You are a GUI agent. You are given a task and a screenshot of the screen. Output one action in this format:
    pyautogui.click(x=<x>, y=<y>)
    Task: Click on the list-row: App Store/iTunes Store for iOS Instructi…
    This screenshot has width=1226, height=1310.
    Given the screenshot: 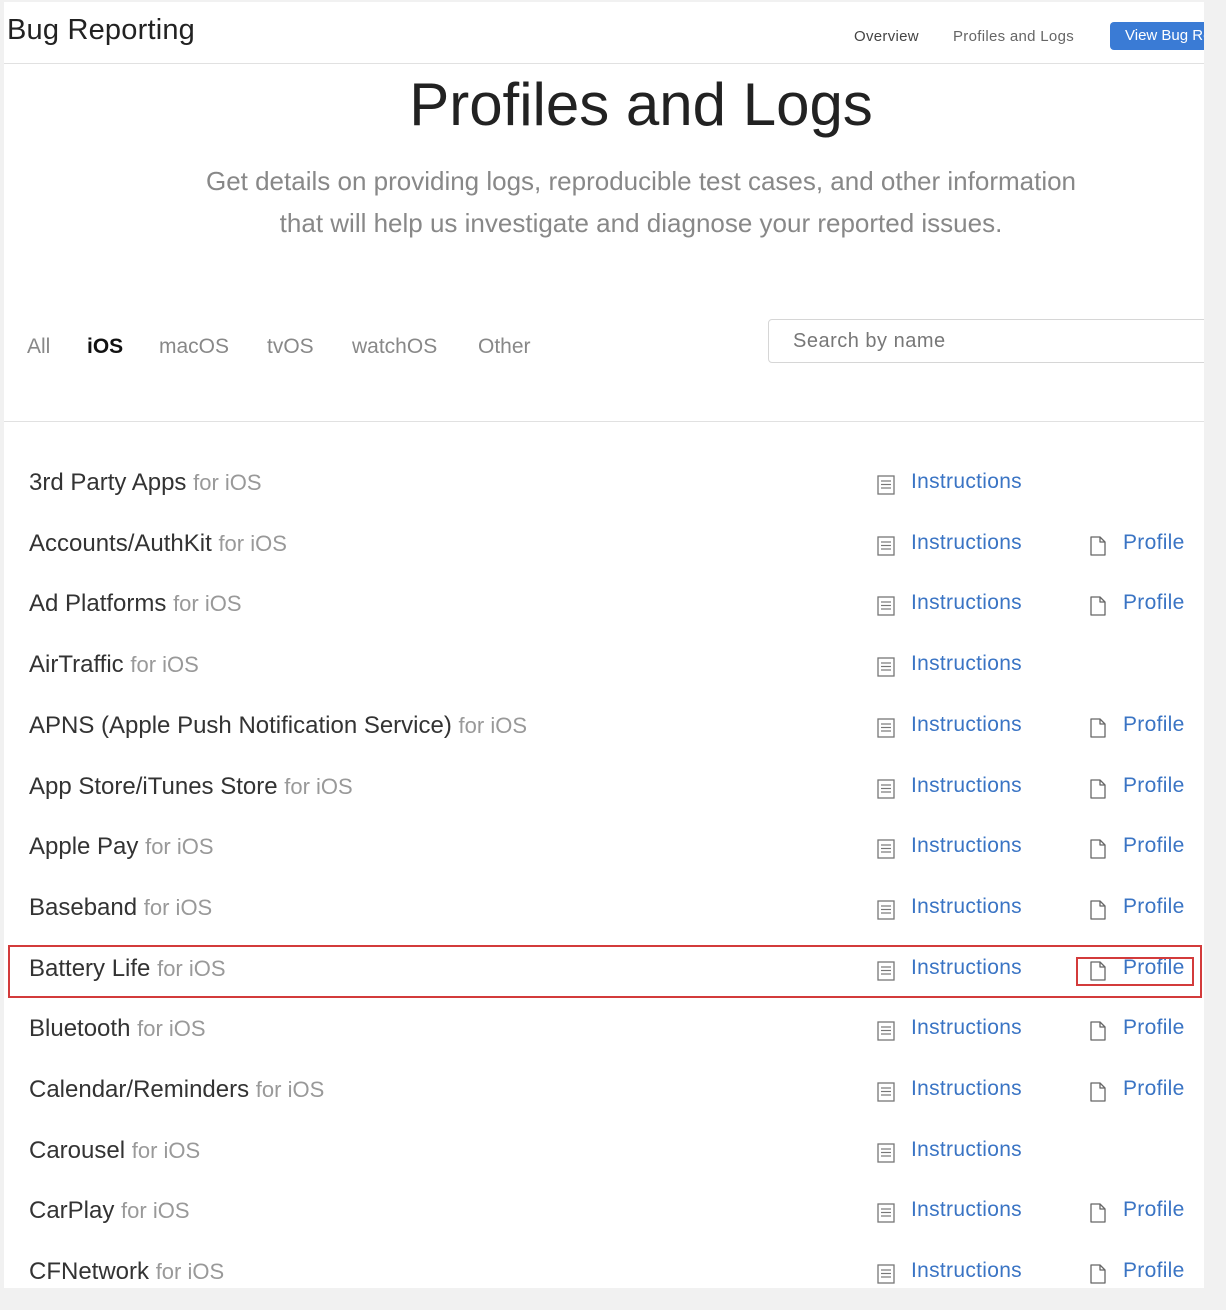 What is the action you would take?
    pyautogui.click(x=604, y=784)
    